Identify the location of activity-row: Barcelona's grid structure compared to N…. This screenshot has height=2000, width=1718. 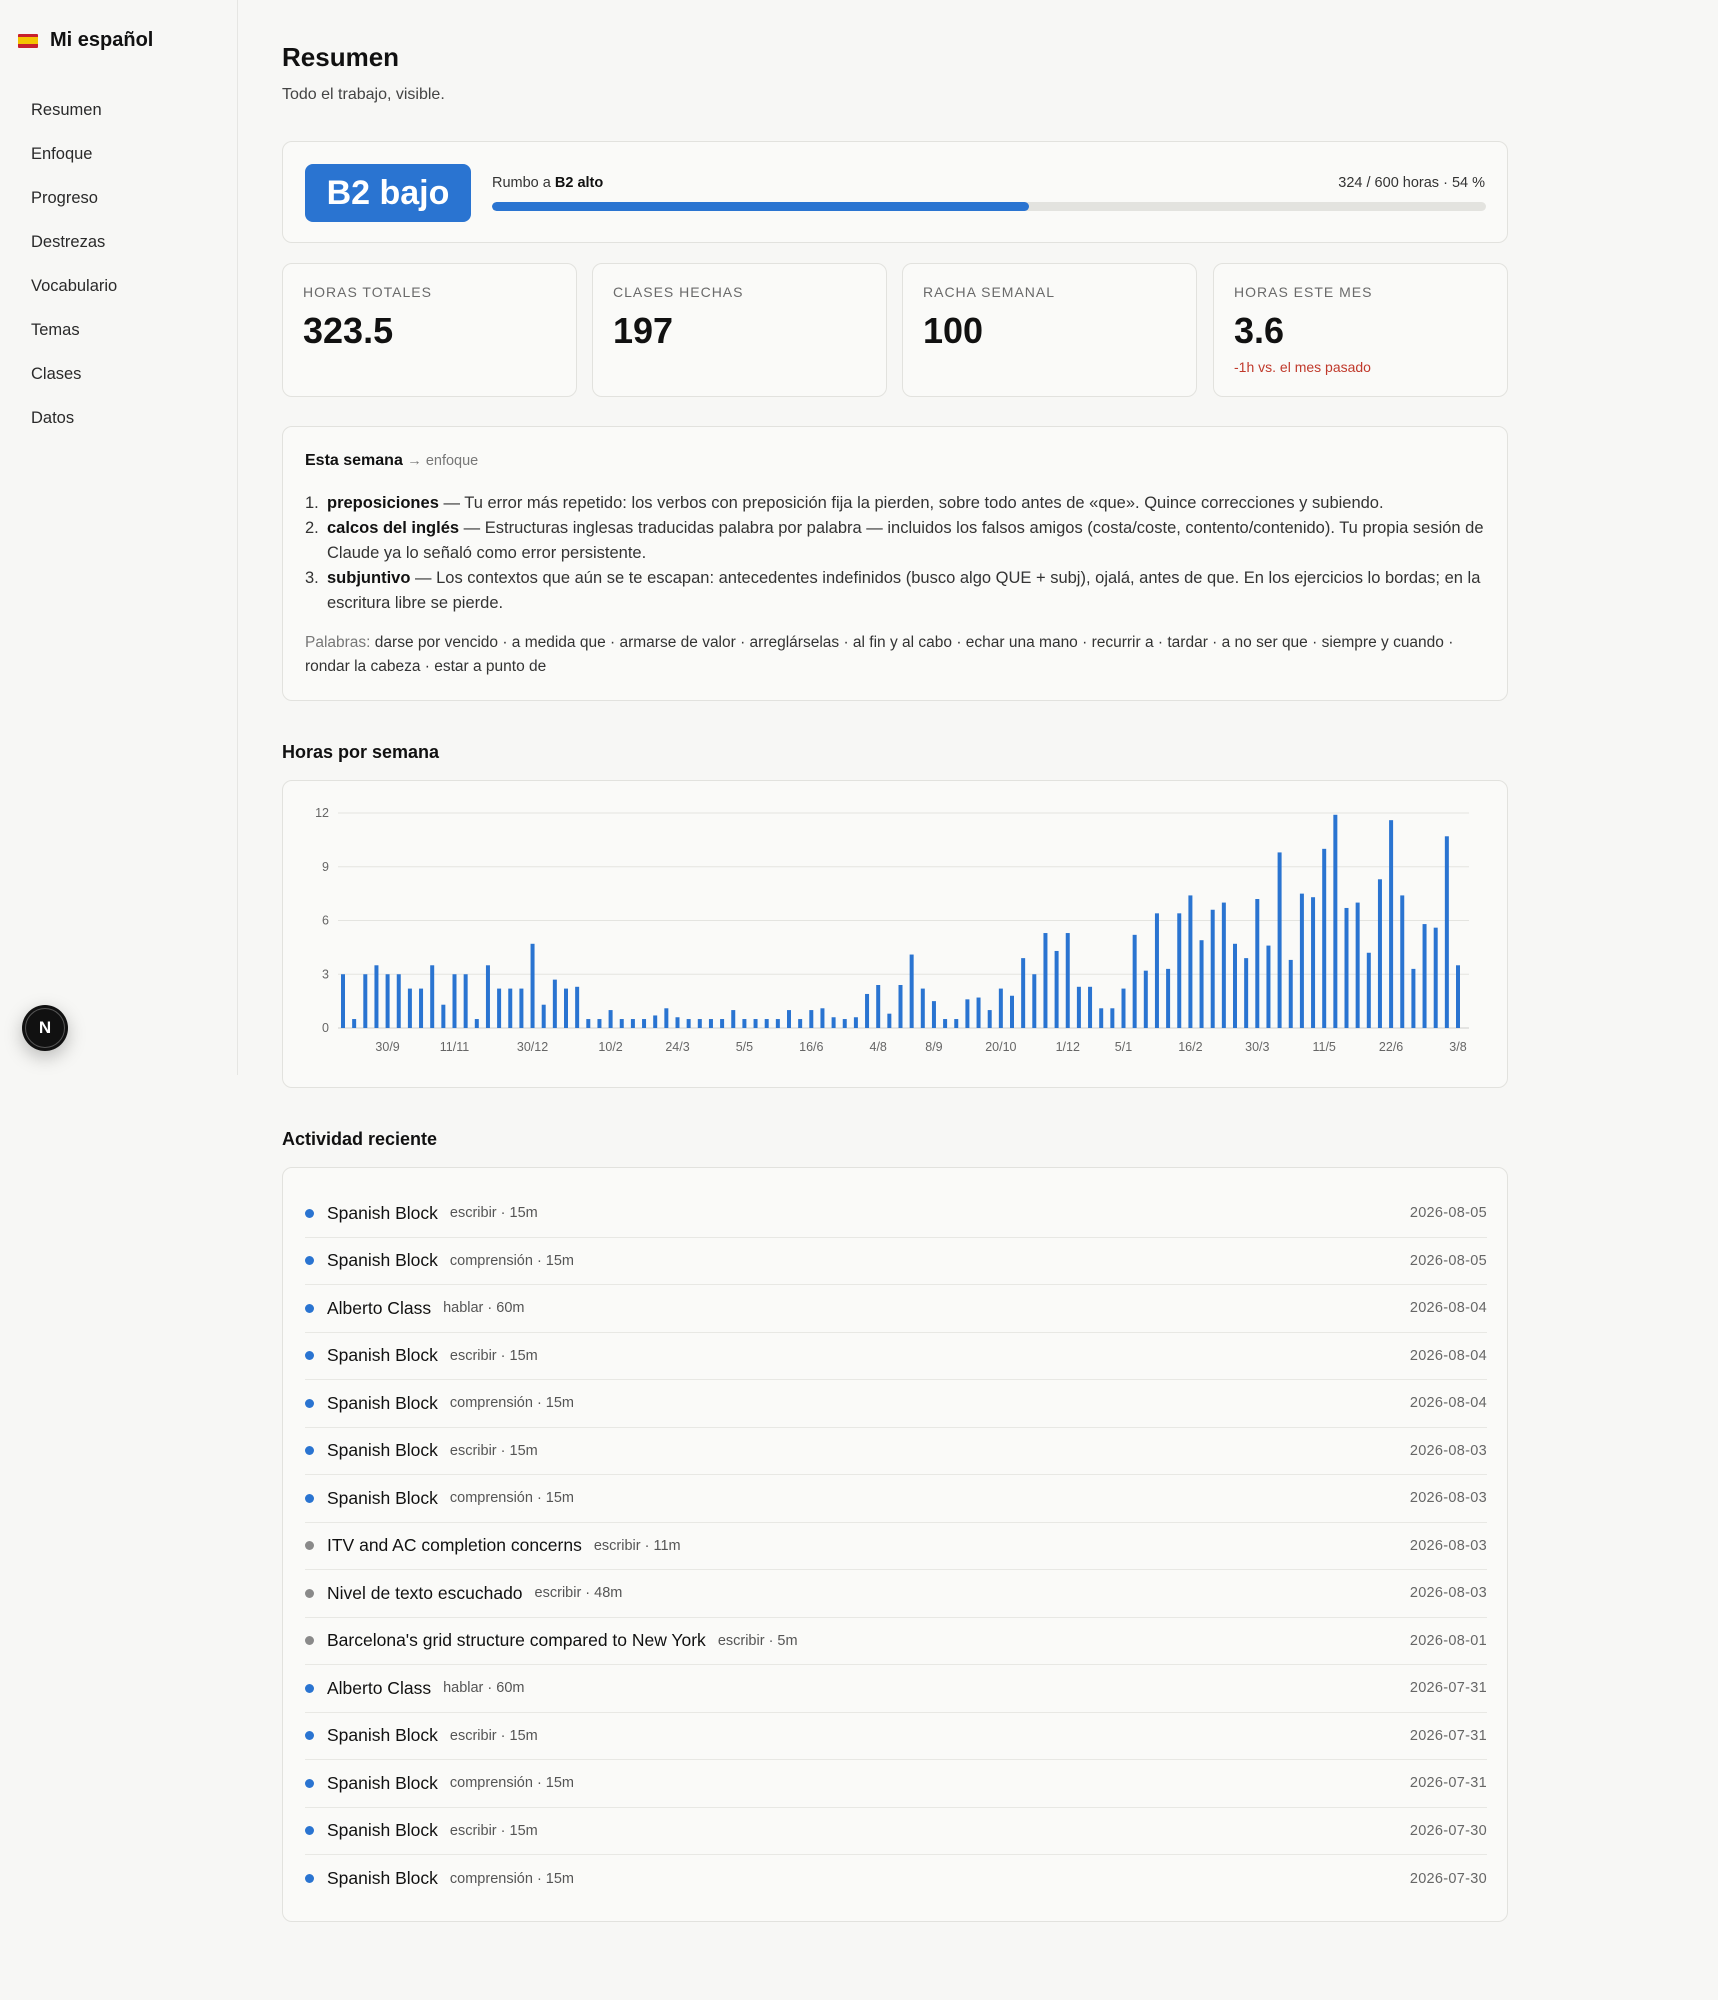
(896, 1641).